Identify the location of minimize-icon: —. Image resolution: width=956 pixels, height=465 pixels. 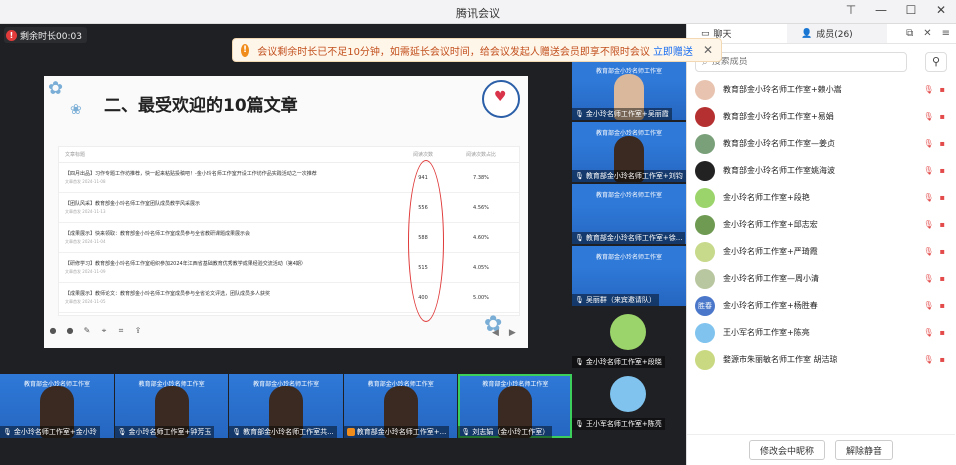
(881, 10).